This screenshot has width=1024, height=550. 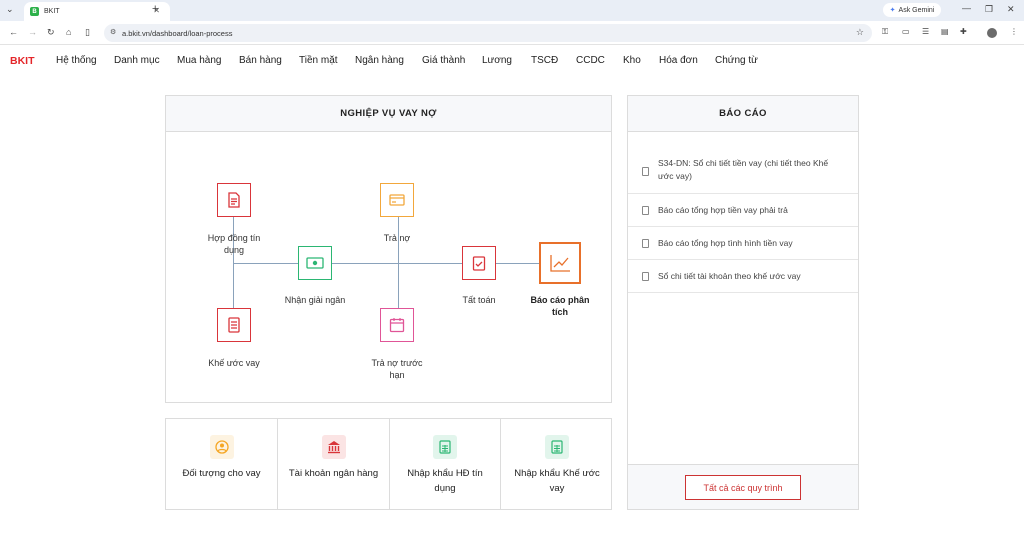 I want to click on gemini-icon: ✦, so click(x=892, y=10).